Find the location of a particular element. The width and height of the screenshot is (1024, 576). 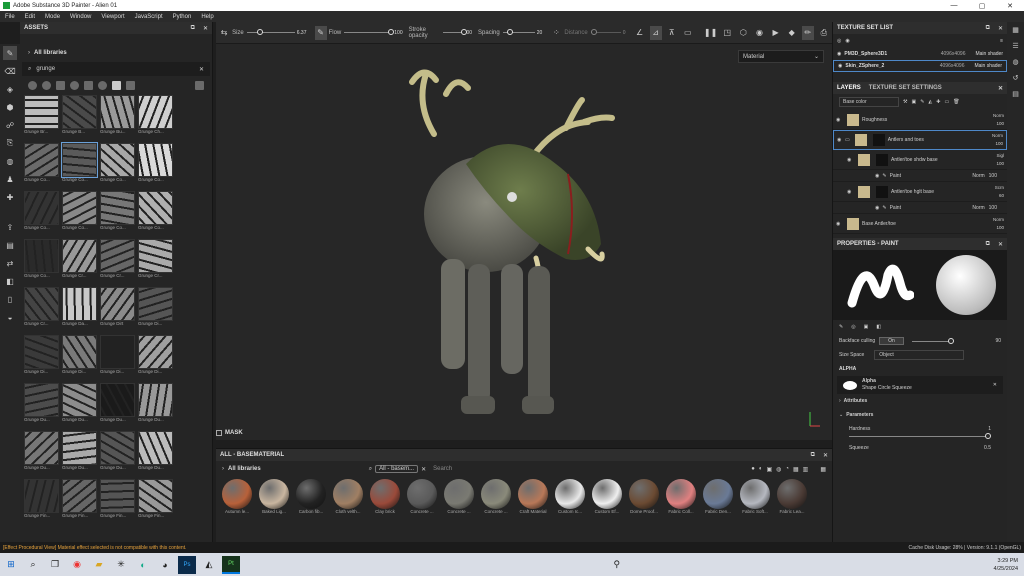

attributes-toggle: › Attributes is located at coordinates (920, 401).